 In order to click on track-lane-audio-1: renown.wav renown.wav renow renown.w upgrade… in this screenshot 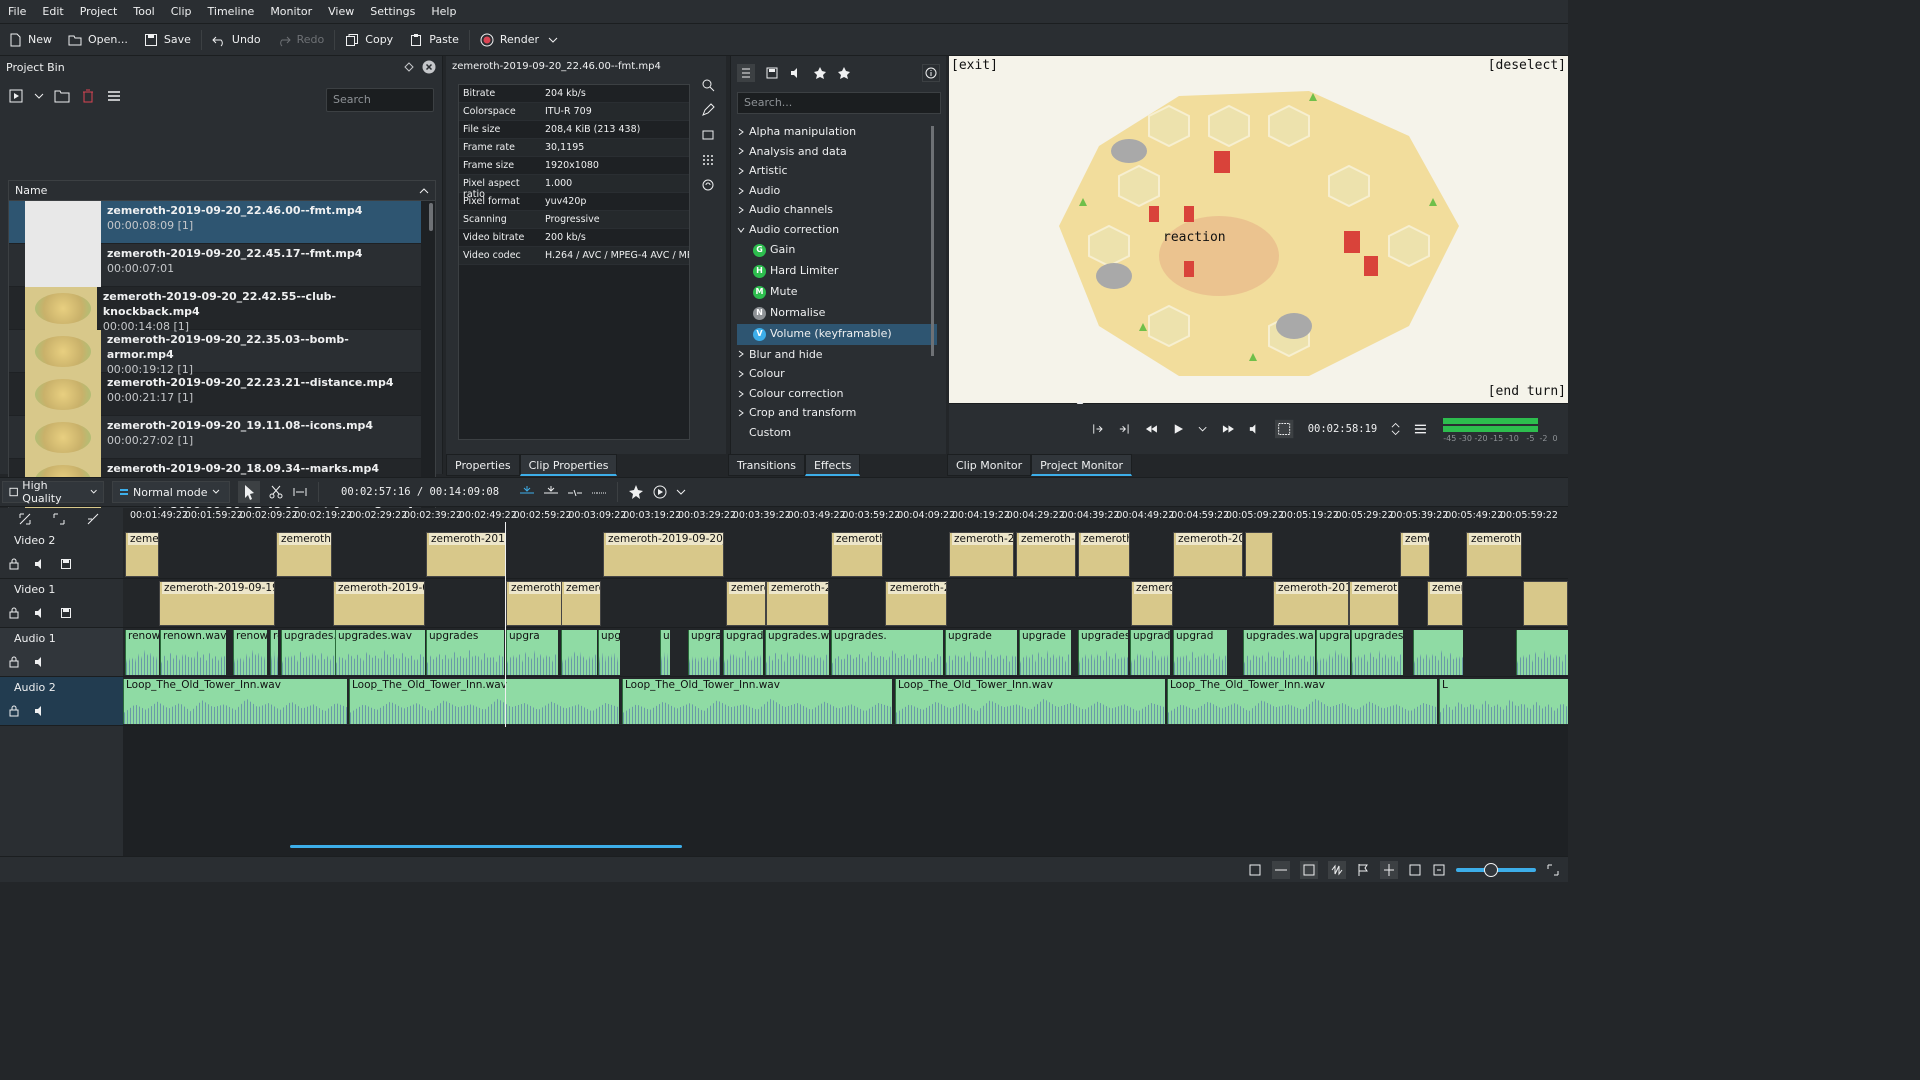, I will do `click(845, 652)`.